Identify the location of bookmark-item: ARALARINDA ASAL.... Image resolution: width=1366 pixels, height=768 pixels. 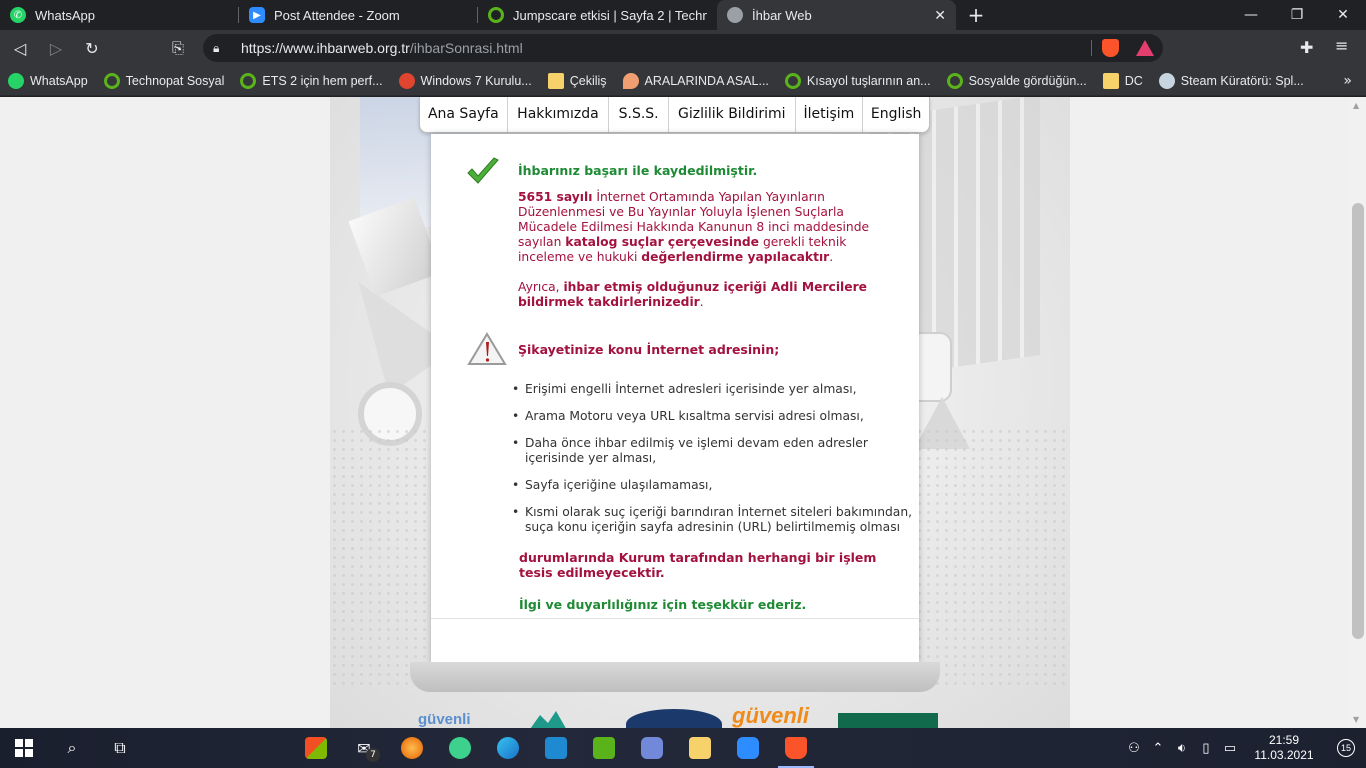
(696, 81).